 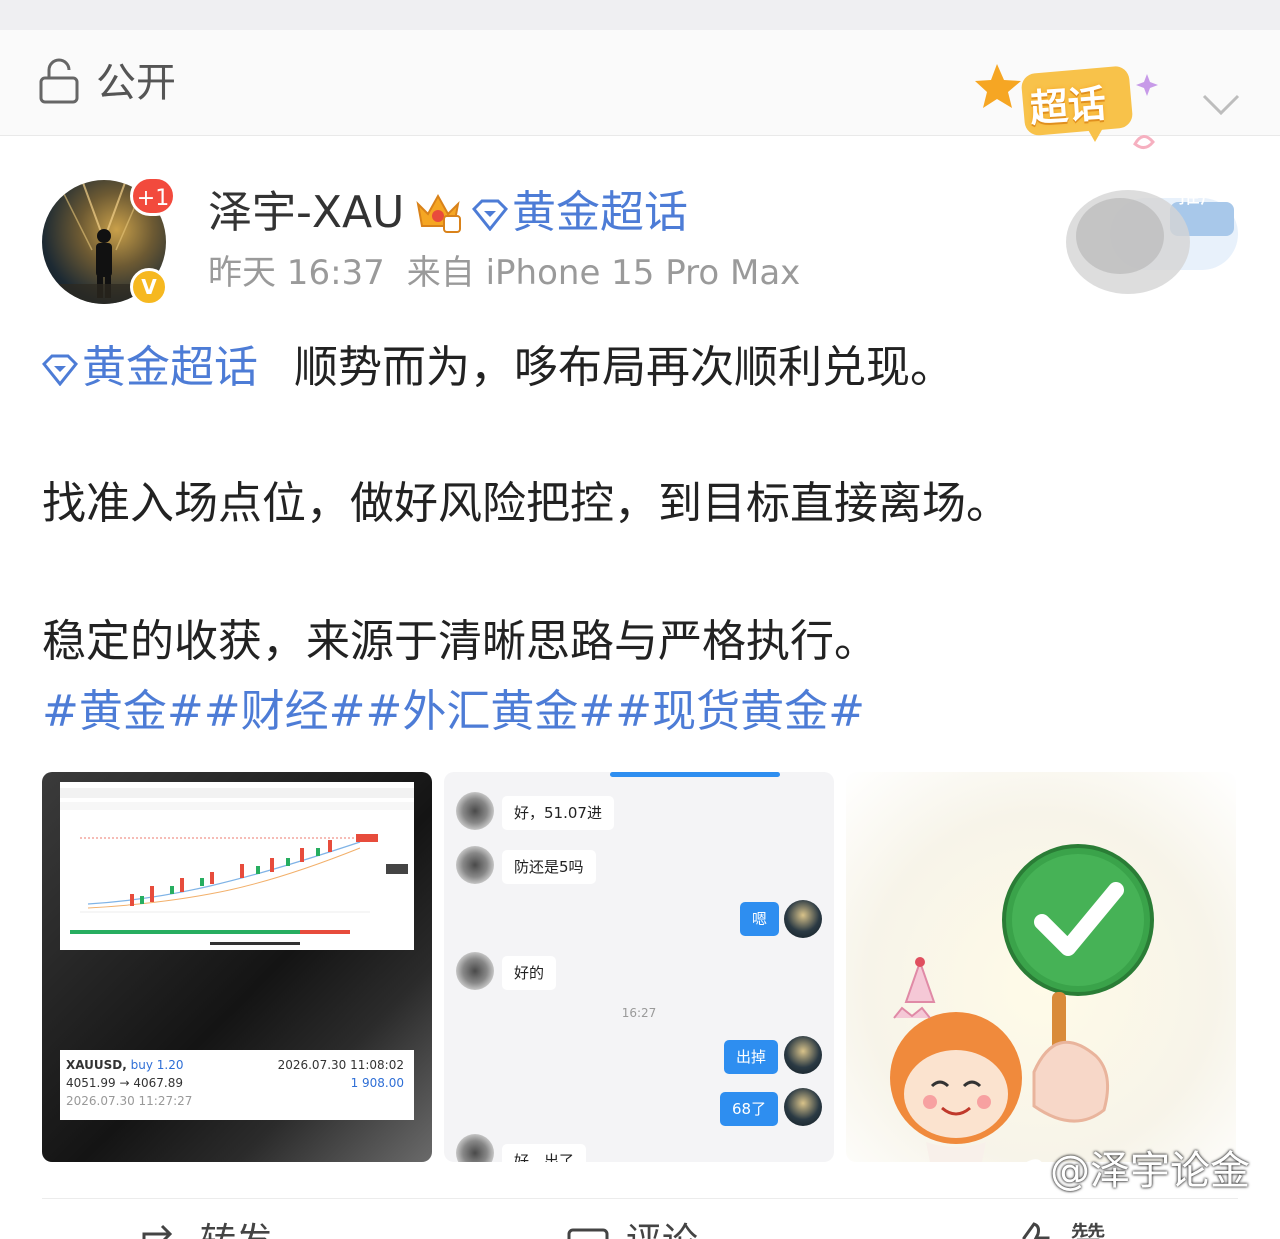 What do you see at coordinates (639, 1013) in the screenshot?
I see `chat-timestamp: 16:27` at bounding box center [639, 1013].